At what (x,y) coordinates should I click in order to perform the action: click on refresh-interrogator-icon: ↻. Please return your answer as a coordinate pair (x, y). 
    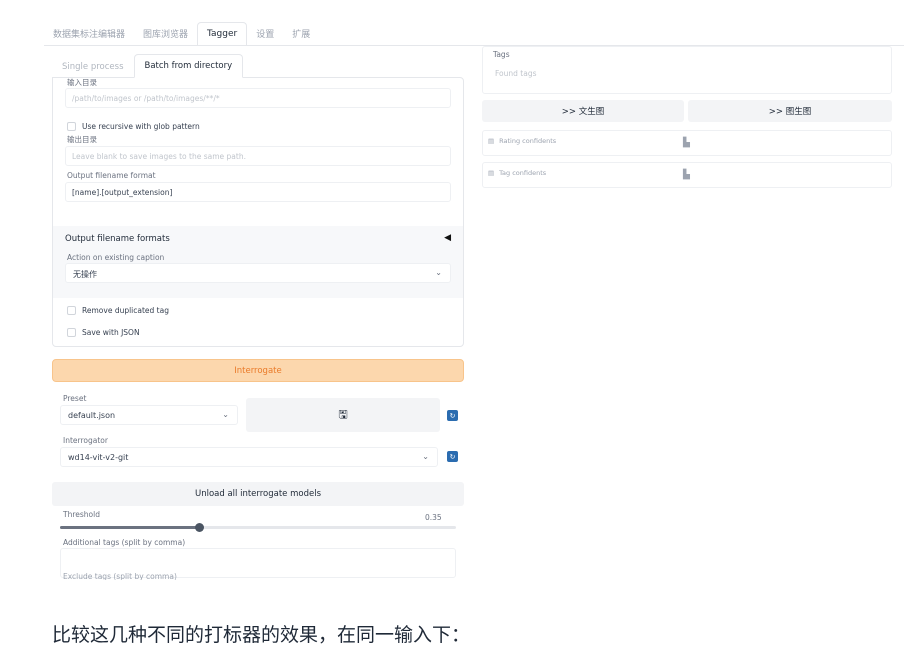
    Looking at the image, I should click on (452, 456).